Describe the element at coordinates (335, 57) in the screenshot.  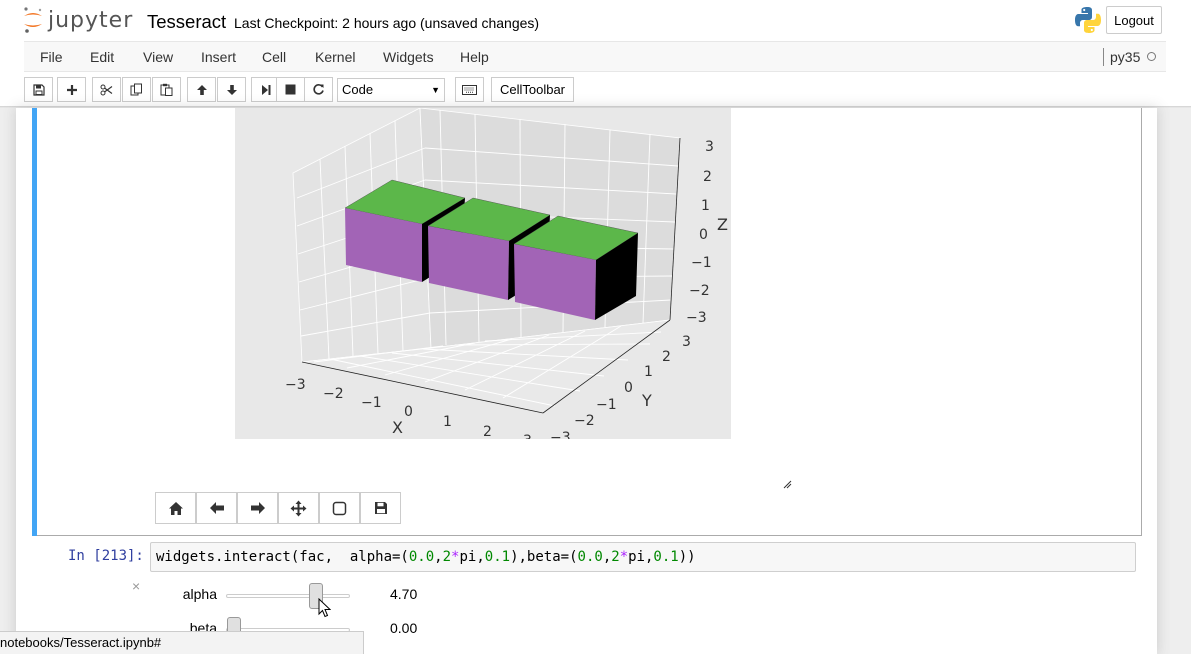
I see `menu-kernel: Kernel` at that location.